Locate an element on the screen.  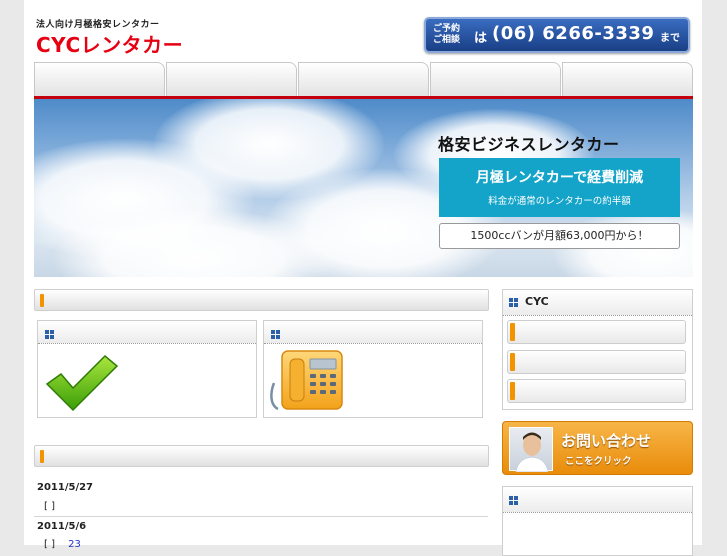
contact-person-photo is located at coordinates (531, 450).